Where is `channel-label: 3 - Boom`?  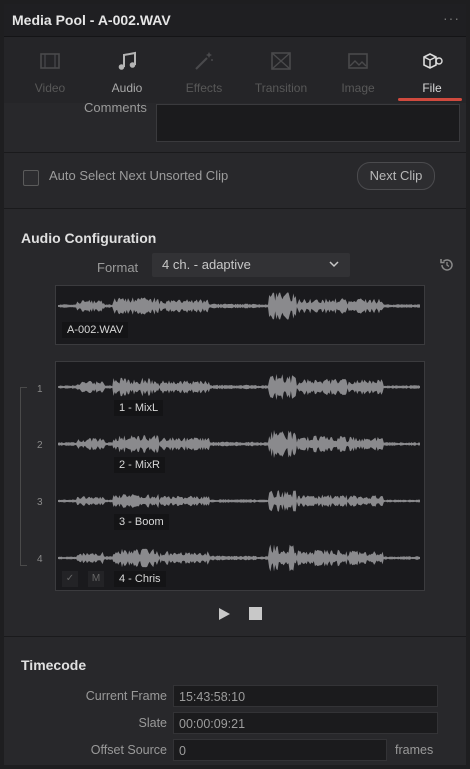
channel-label: 3 - Boom is located at coordinates (141, 522).